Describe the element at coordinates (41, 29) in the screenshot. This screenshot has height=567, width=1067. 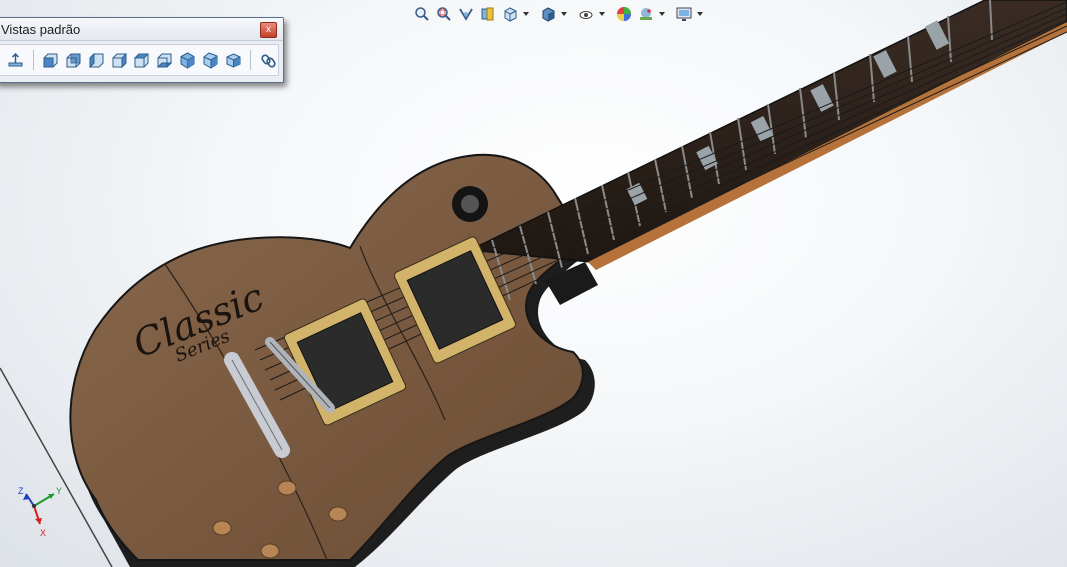
I see `panel-title: Vistas padrão` at that location.